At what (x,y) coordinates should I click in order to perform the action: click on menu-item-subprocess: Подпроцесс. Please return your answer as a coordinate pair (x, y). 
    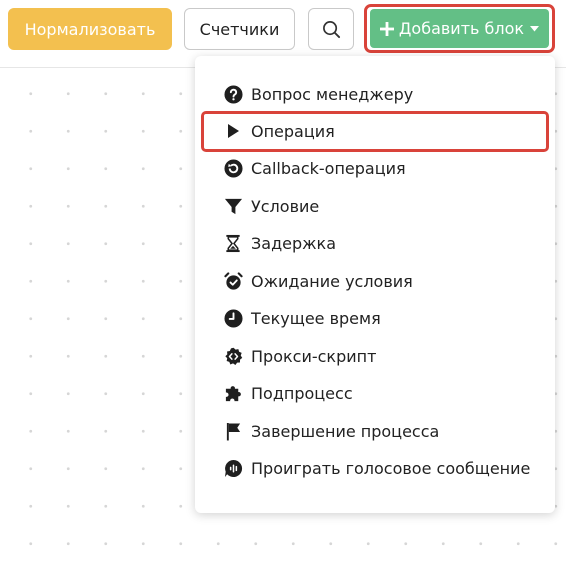
    Looking at the image, I should click on (375, 393).